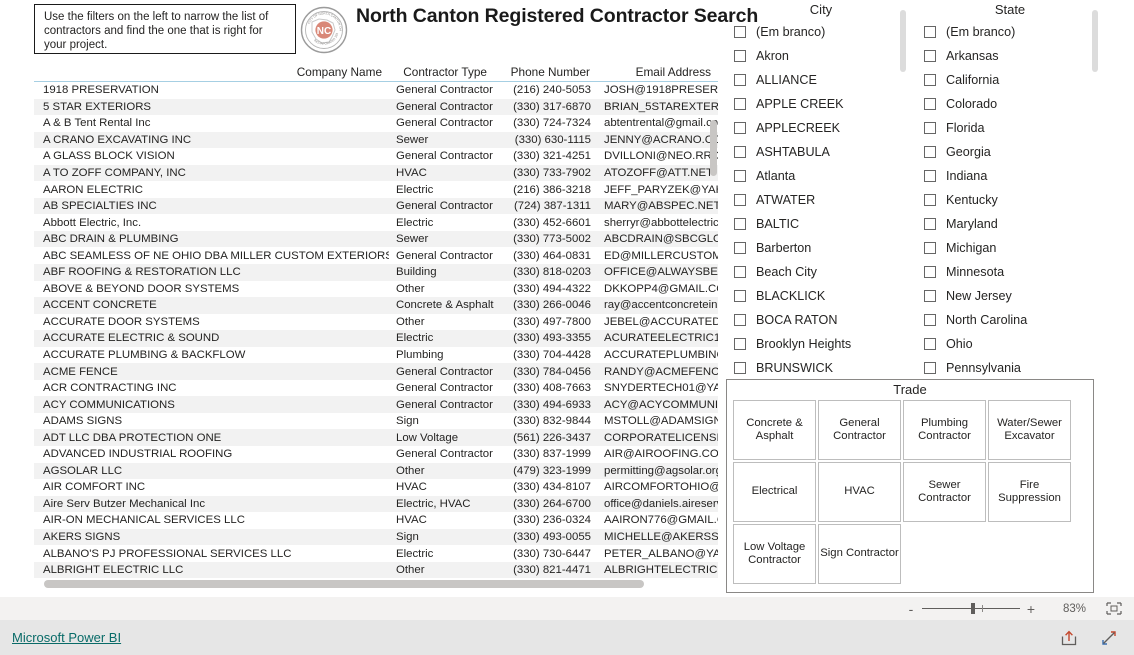  I want to click on city-slicer-item: Brooklyn Heights, so click(821, 344).